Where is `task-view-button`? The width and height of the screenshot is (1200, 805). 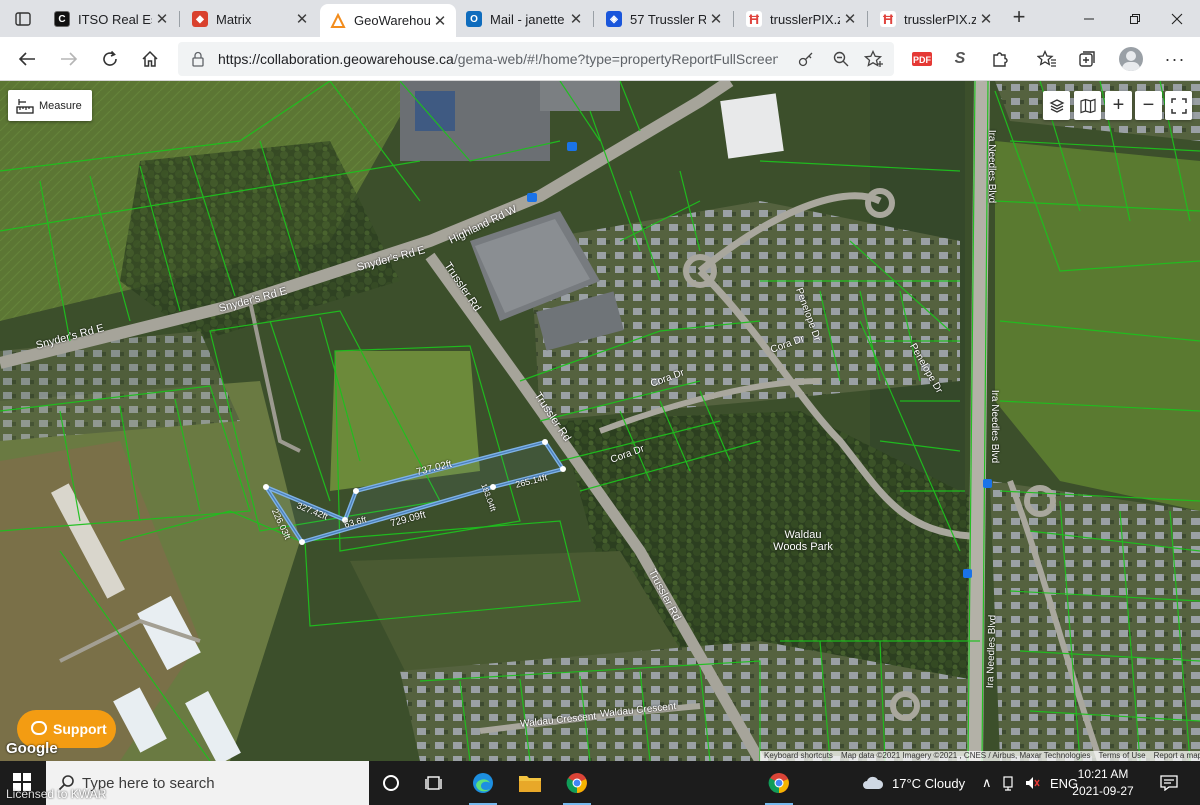
task-view-button is located at coordinates (435, 783).